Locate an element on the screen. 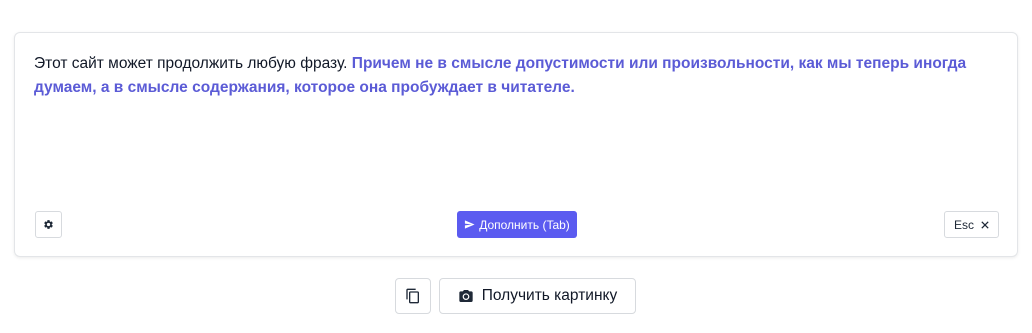  send-icon is located at coordinates (469, 224).